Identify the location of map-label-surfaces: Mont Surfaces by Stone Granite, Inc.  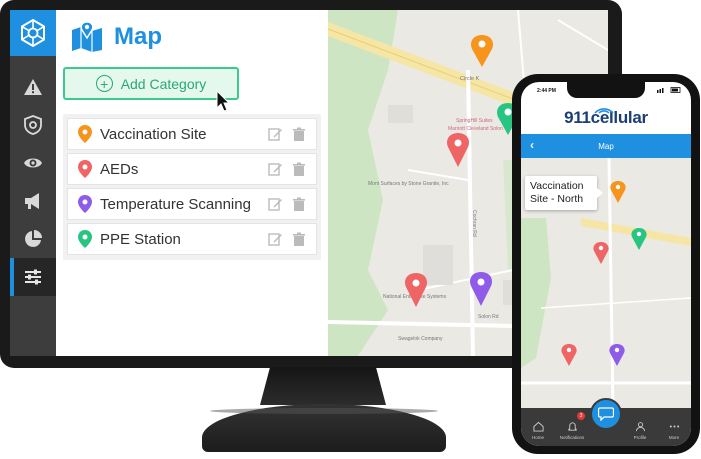
(408, 184).